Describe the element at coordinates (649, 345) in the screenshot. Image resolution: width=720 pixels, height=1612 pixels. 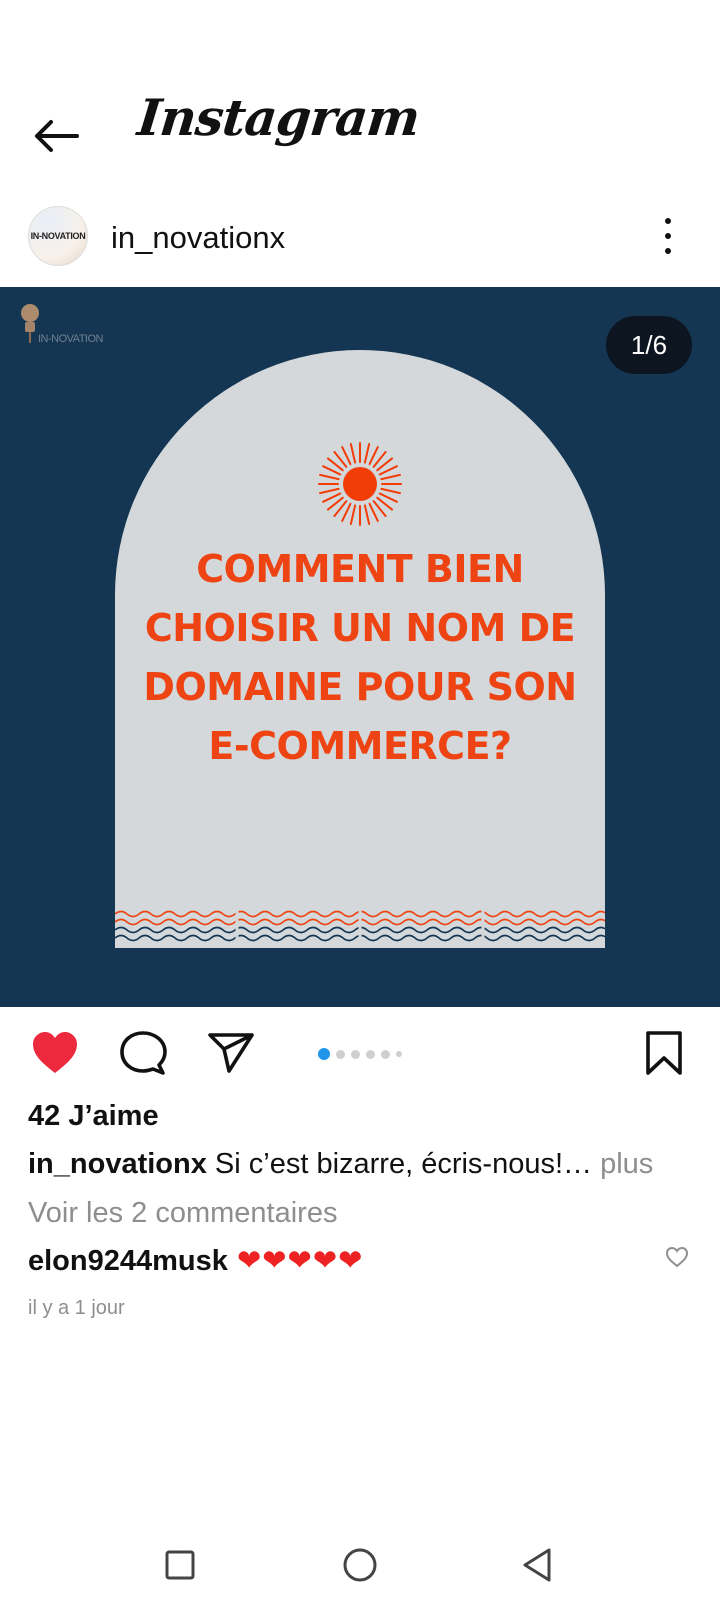
I see `carousel-counter: 1/6` at that location.